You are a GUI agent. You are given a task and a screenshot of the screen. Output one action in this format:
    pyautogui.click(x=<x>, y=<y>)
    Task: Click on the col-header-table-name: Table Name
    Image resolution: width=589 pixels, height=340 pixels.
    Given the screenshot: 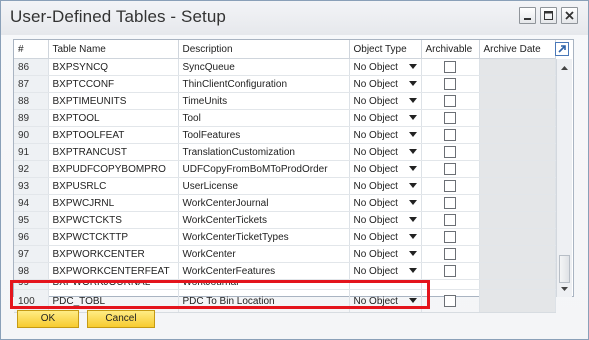 What is the action you would take?
    pyautogui.click(x=113, y=49)
    